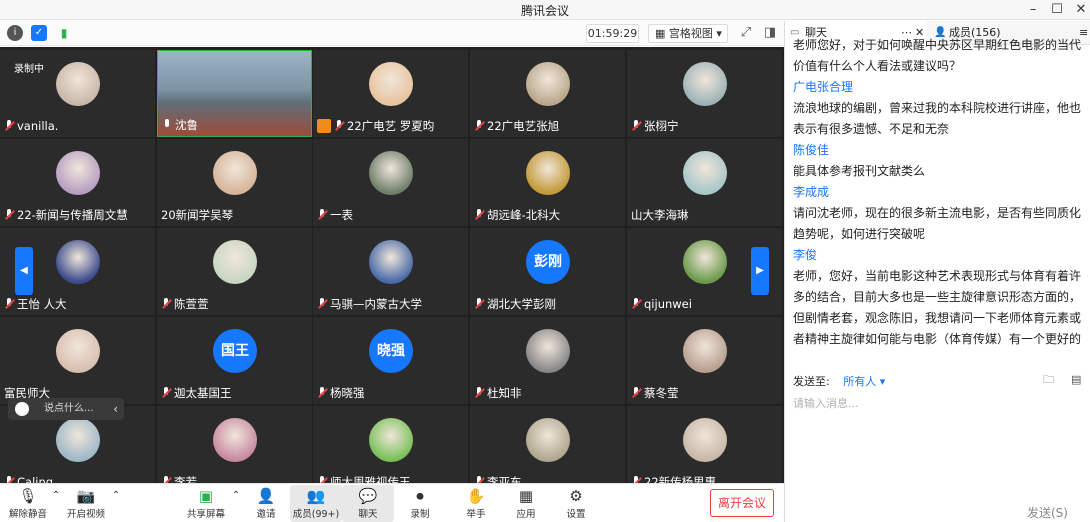  I want to click on meeting-timer: 01:59:29, so click(612, 33).